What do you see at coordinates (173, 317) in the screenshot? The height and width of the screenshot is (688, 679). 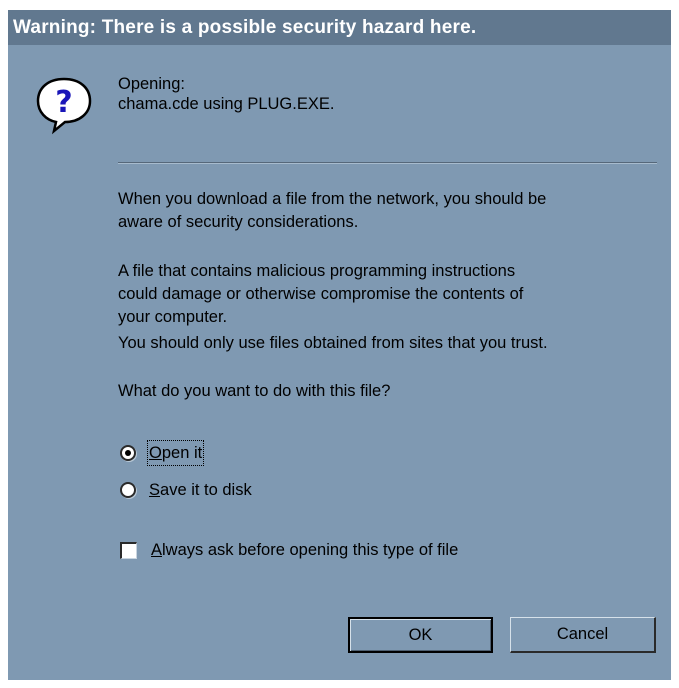 I see `paragraph-2-line-3: your computer.` at bounding box center [173, 317].